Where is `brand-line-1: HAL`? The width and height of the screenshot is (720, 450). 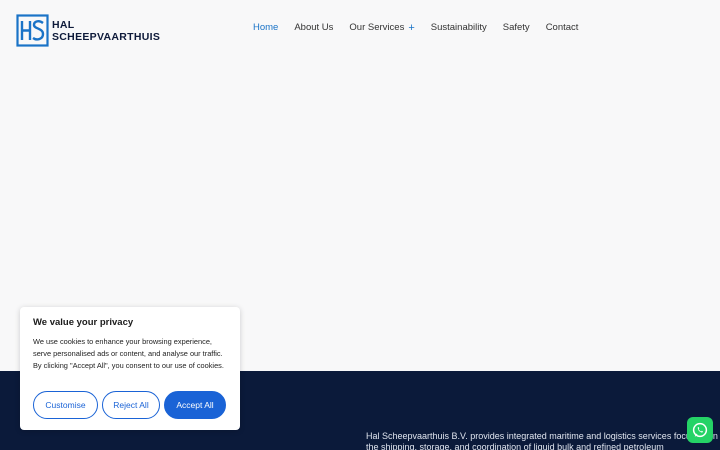 brand-line-1: HAL is located at coordinates (63, 24).